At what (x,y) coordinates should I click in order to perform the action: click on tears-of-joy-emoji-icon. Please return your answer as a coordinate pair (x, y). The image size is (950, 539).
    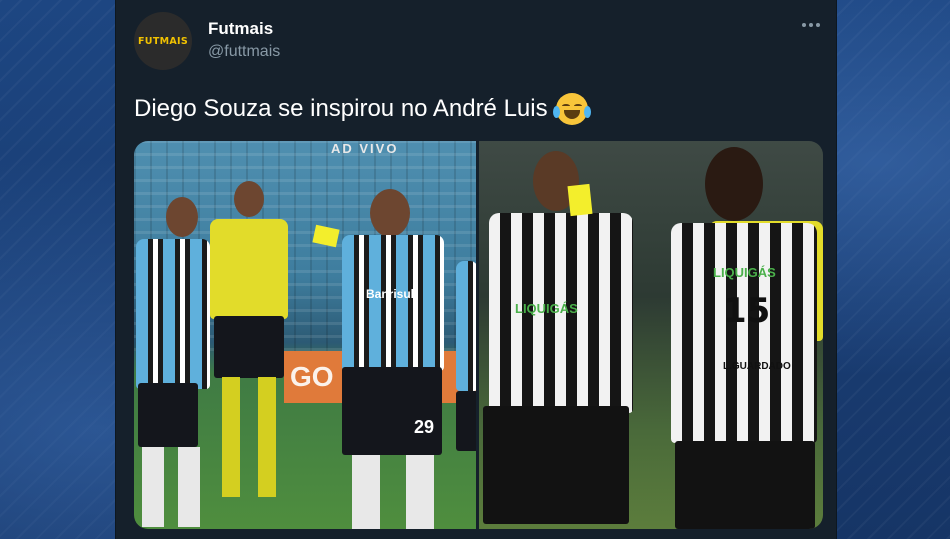
    Looking at the image, I should click on (571, 109).